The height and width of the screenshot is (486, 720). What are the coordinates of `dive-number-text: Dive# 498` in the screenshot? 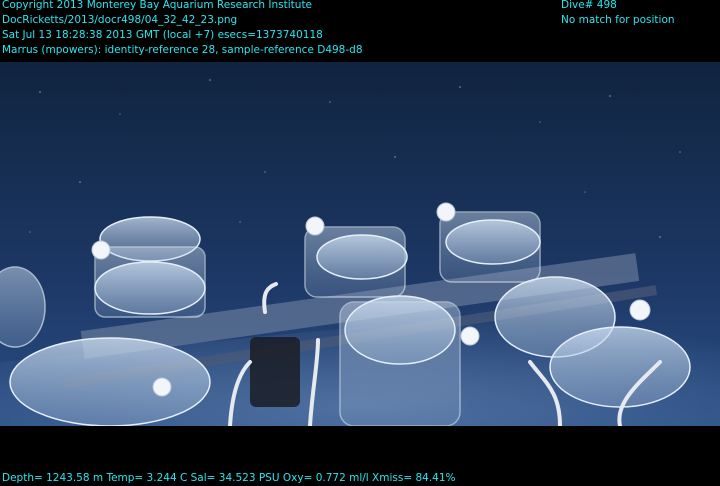 It's located at (589, 5).